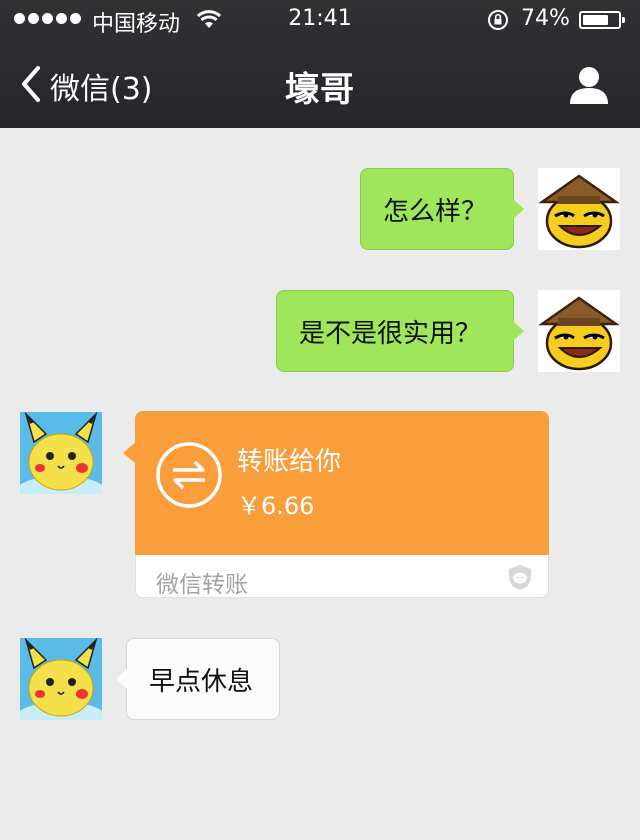 The image size is (640, 840). What do you see at coordinates (320, 20) in the screenshot?
I see `status-bar: 中国移动 21:41 74%` at bounding box center [320, 20].